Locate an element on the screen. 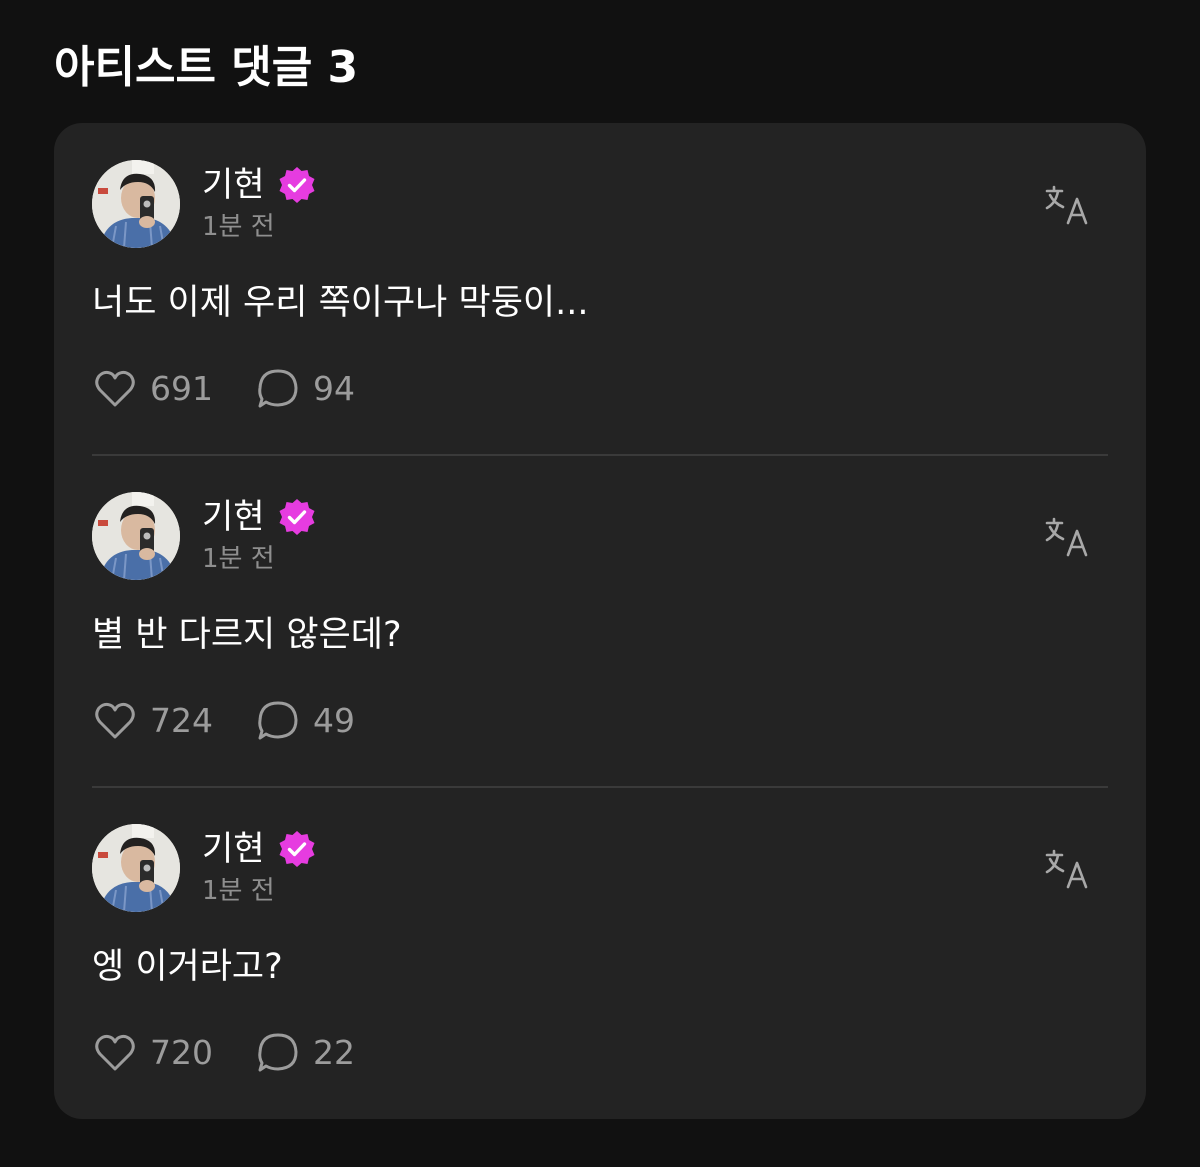 The height and width of the screenshot is (1167, 1200). like-count: 691 is located at coordinates (181, 388).